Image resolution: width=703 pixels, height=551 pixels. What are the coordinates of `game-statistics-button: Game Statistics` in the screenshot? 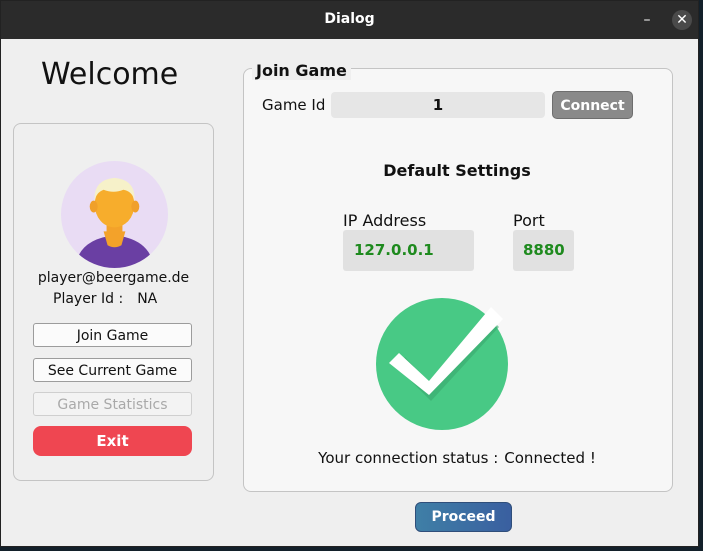 It's located at (112, 404).